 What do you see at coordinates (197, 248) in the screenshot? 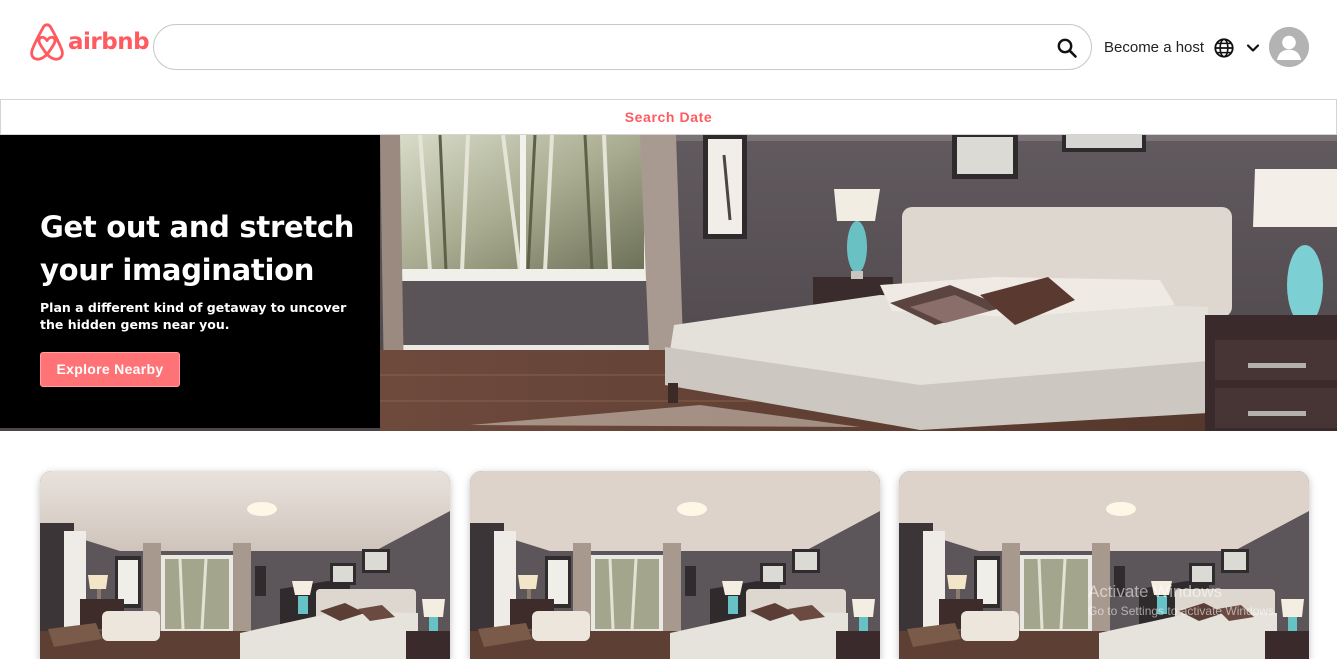
I see `hero-title: Get out and stretch your imagination` at bounding box center [197, 248].